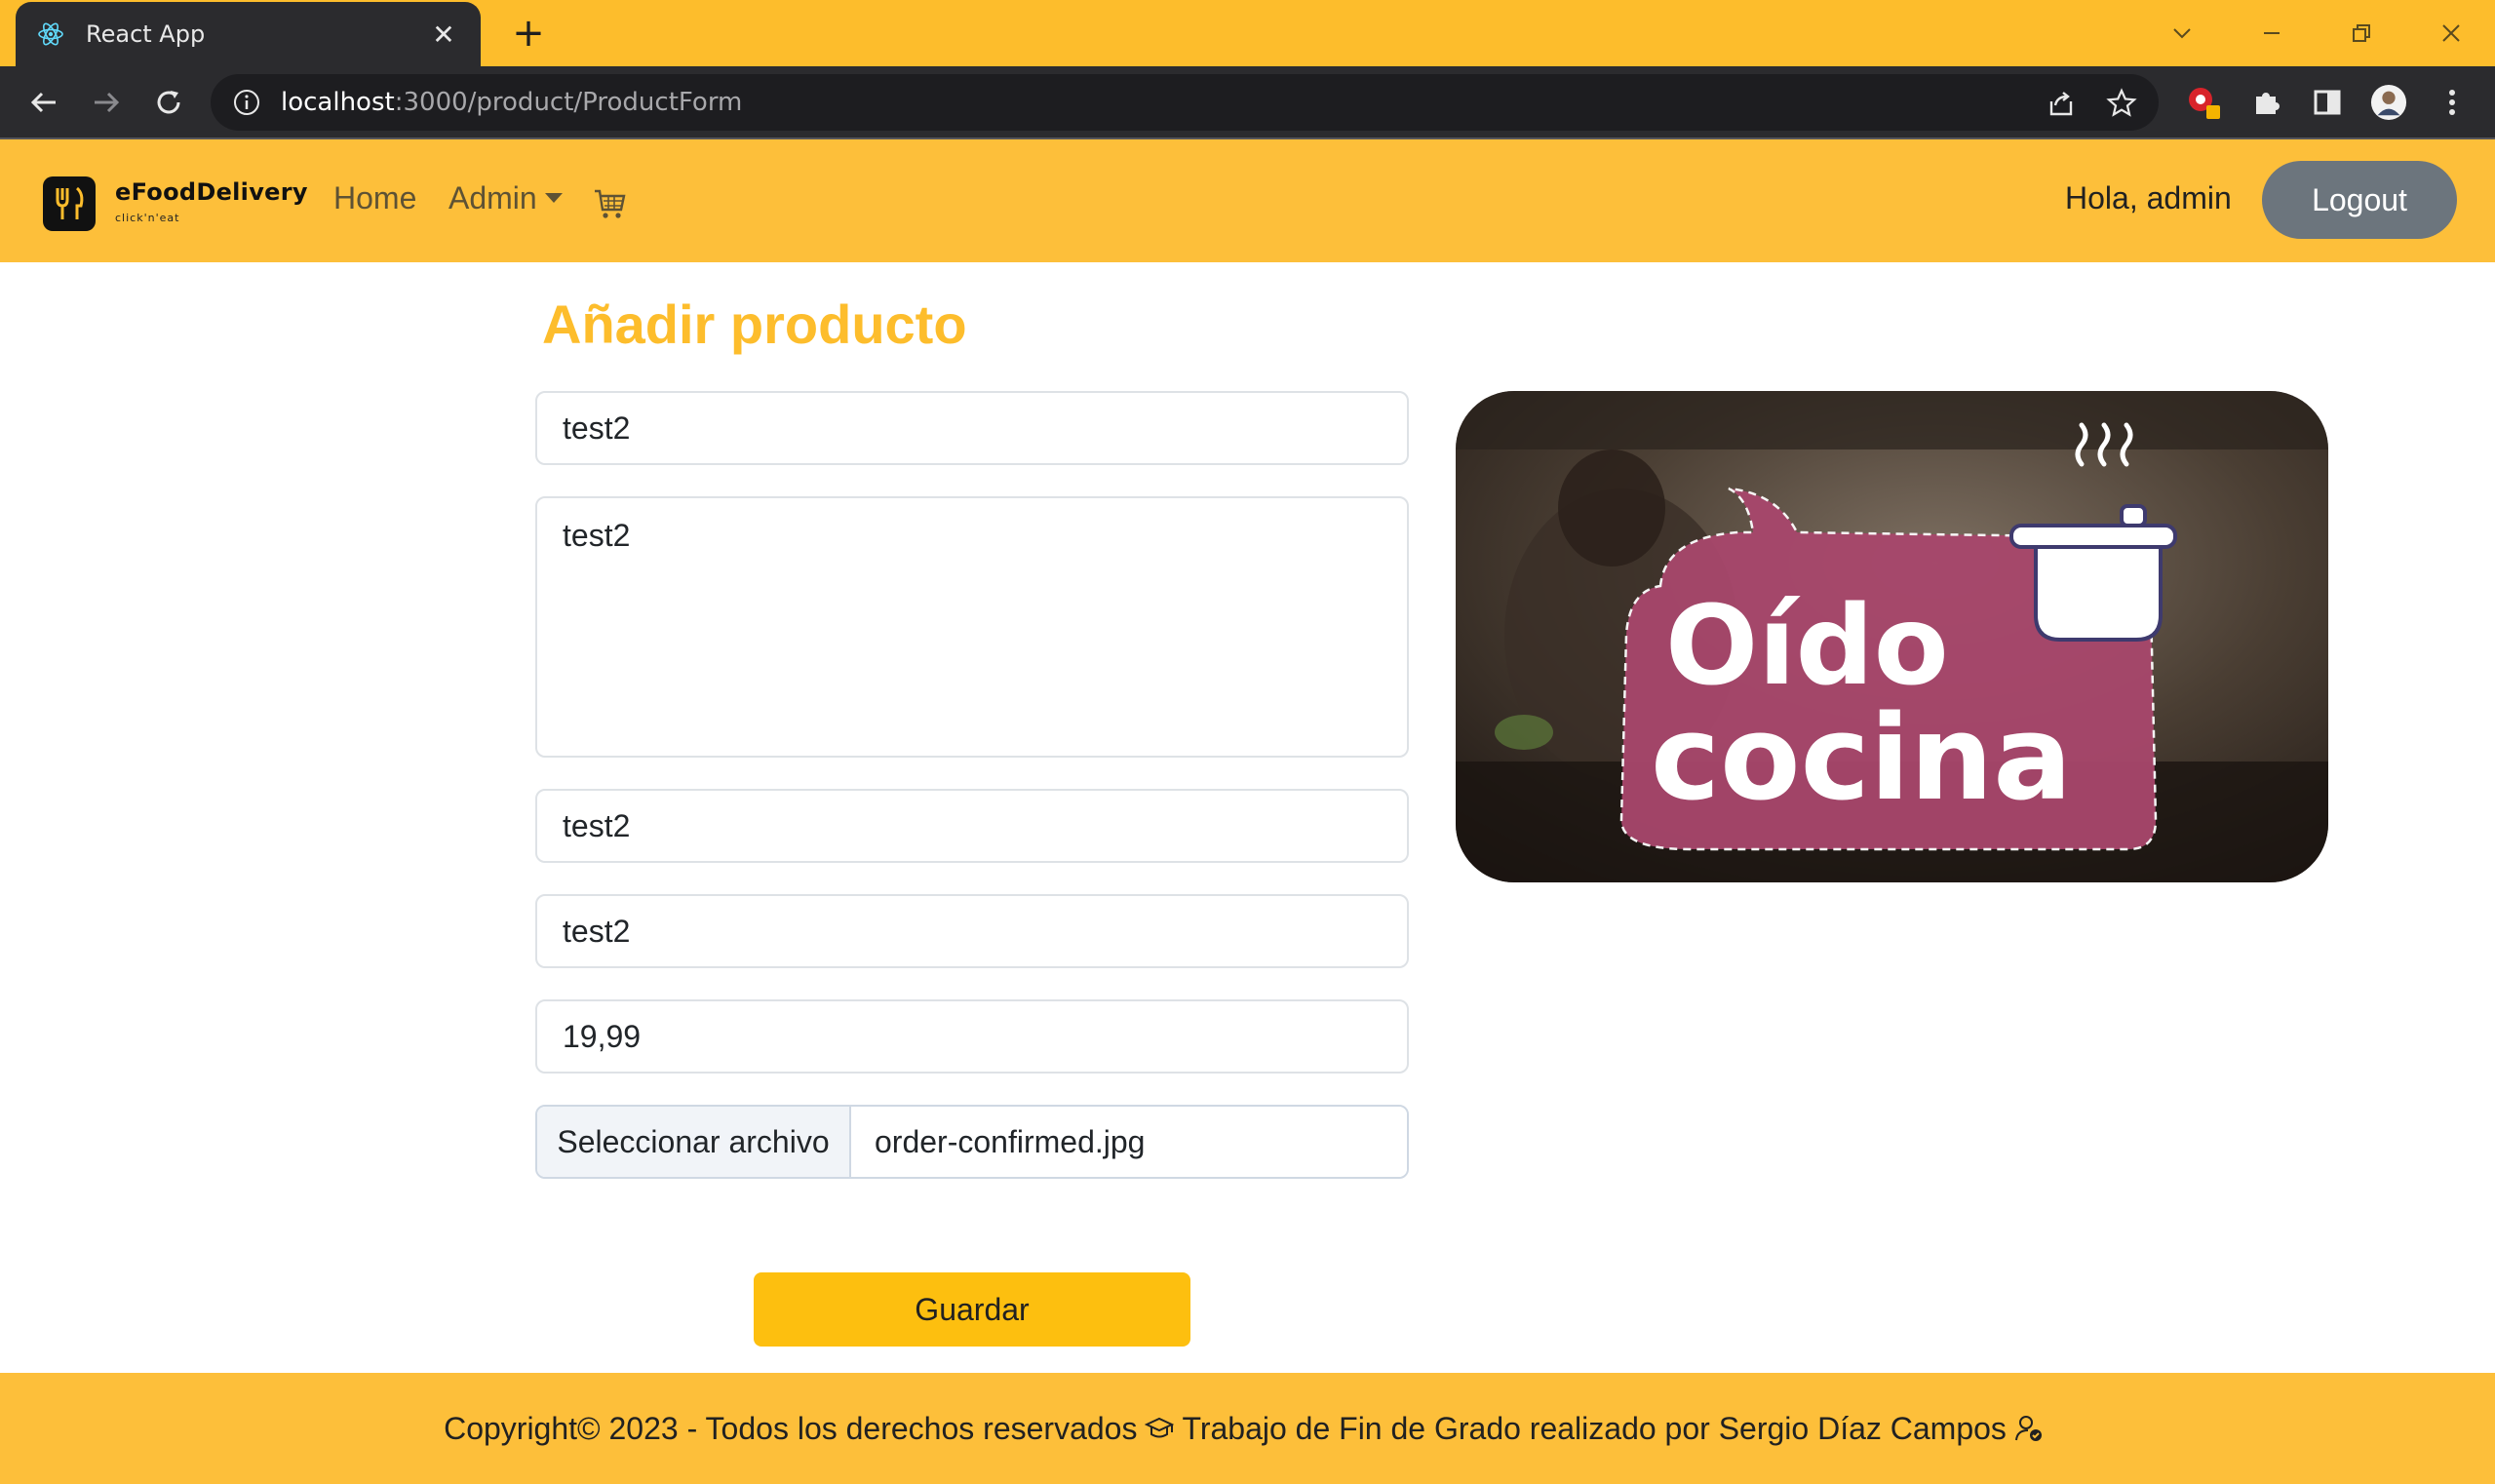  Describe the element at coordinates (2359, 200) in the screenshot. I see `logout-button: Logout` at that location.